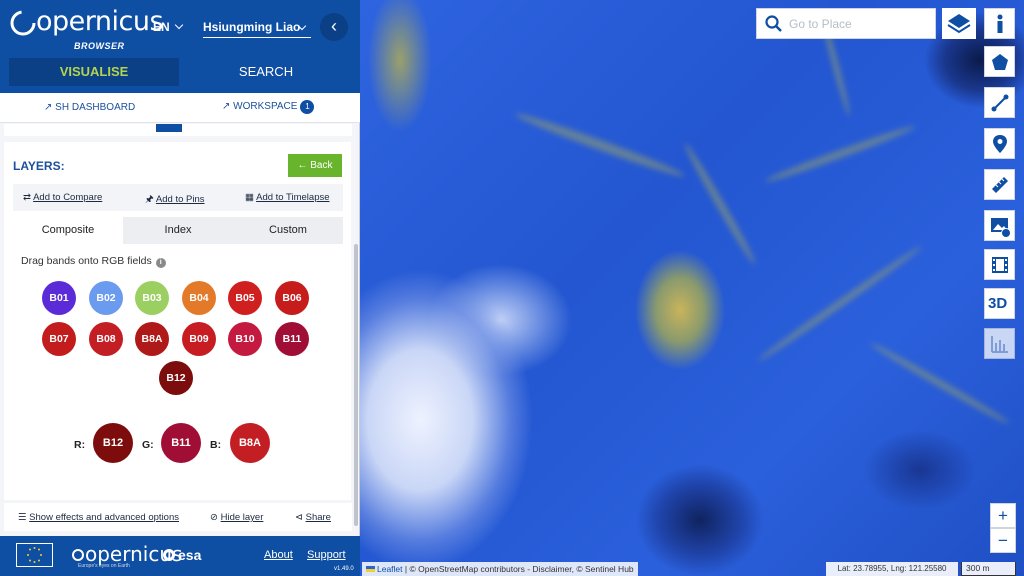  What do you see at coordinates (287, 197) in the screenshot?
I see `add-to-timelapse-button: ▦ Add to Timelapse` at bounding box center [287, 197].